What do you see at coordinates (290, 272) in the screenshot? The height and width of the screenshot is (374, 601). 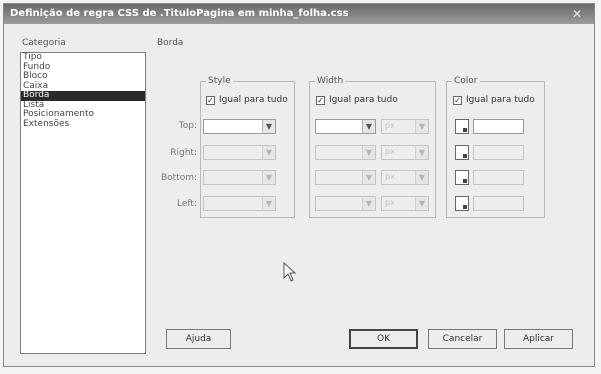 I see `mouse-pointer-icon` at bounding box center [290, 272].